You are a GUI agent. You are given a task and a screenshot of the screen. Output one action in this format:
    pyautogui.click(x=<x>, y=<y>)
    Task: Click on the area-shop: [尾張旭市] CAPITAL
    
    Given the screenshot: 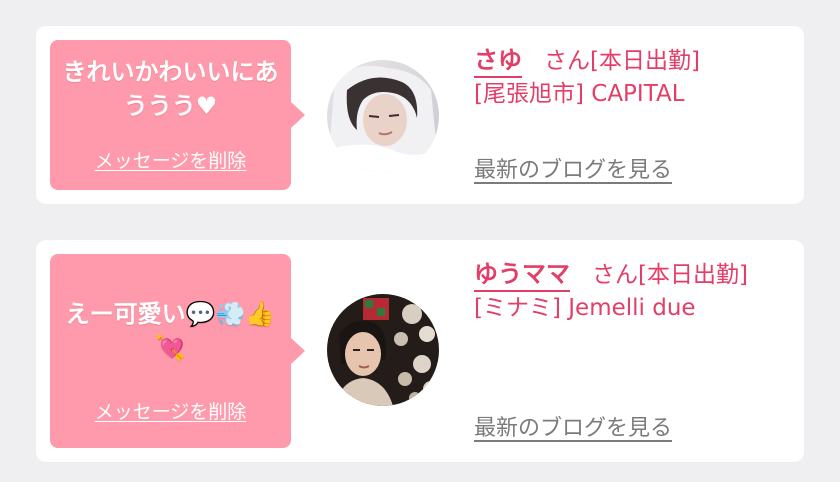 What is the action you would take?
    pyautogui.click(x=579, y=94)
    